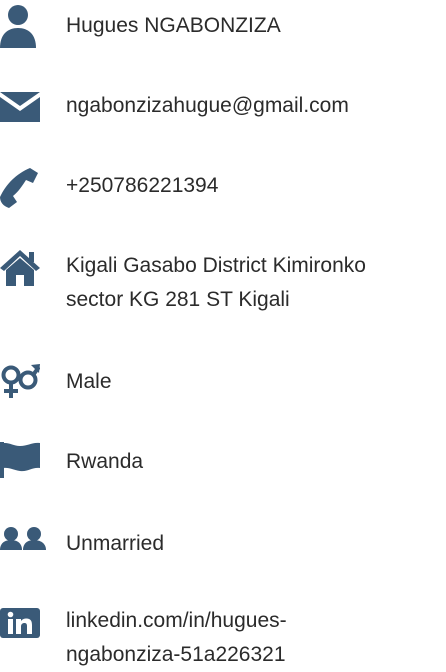 This screenshot has height=672, width=446. What do you see at coordinates (207, 106) in the screenshot?
I see `email-link: ngabonzizahugue@gmail.com` at bounding box center [207, 106].